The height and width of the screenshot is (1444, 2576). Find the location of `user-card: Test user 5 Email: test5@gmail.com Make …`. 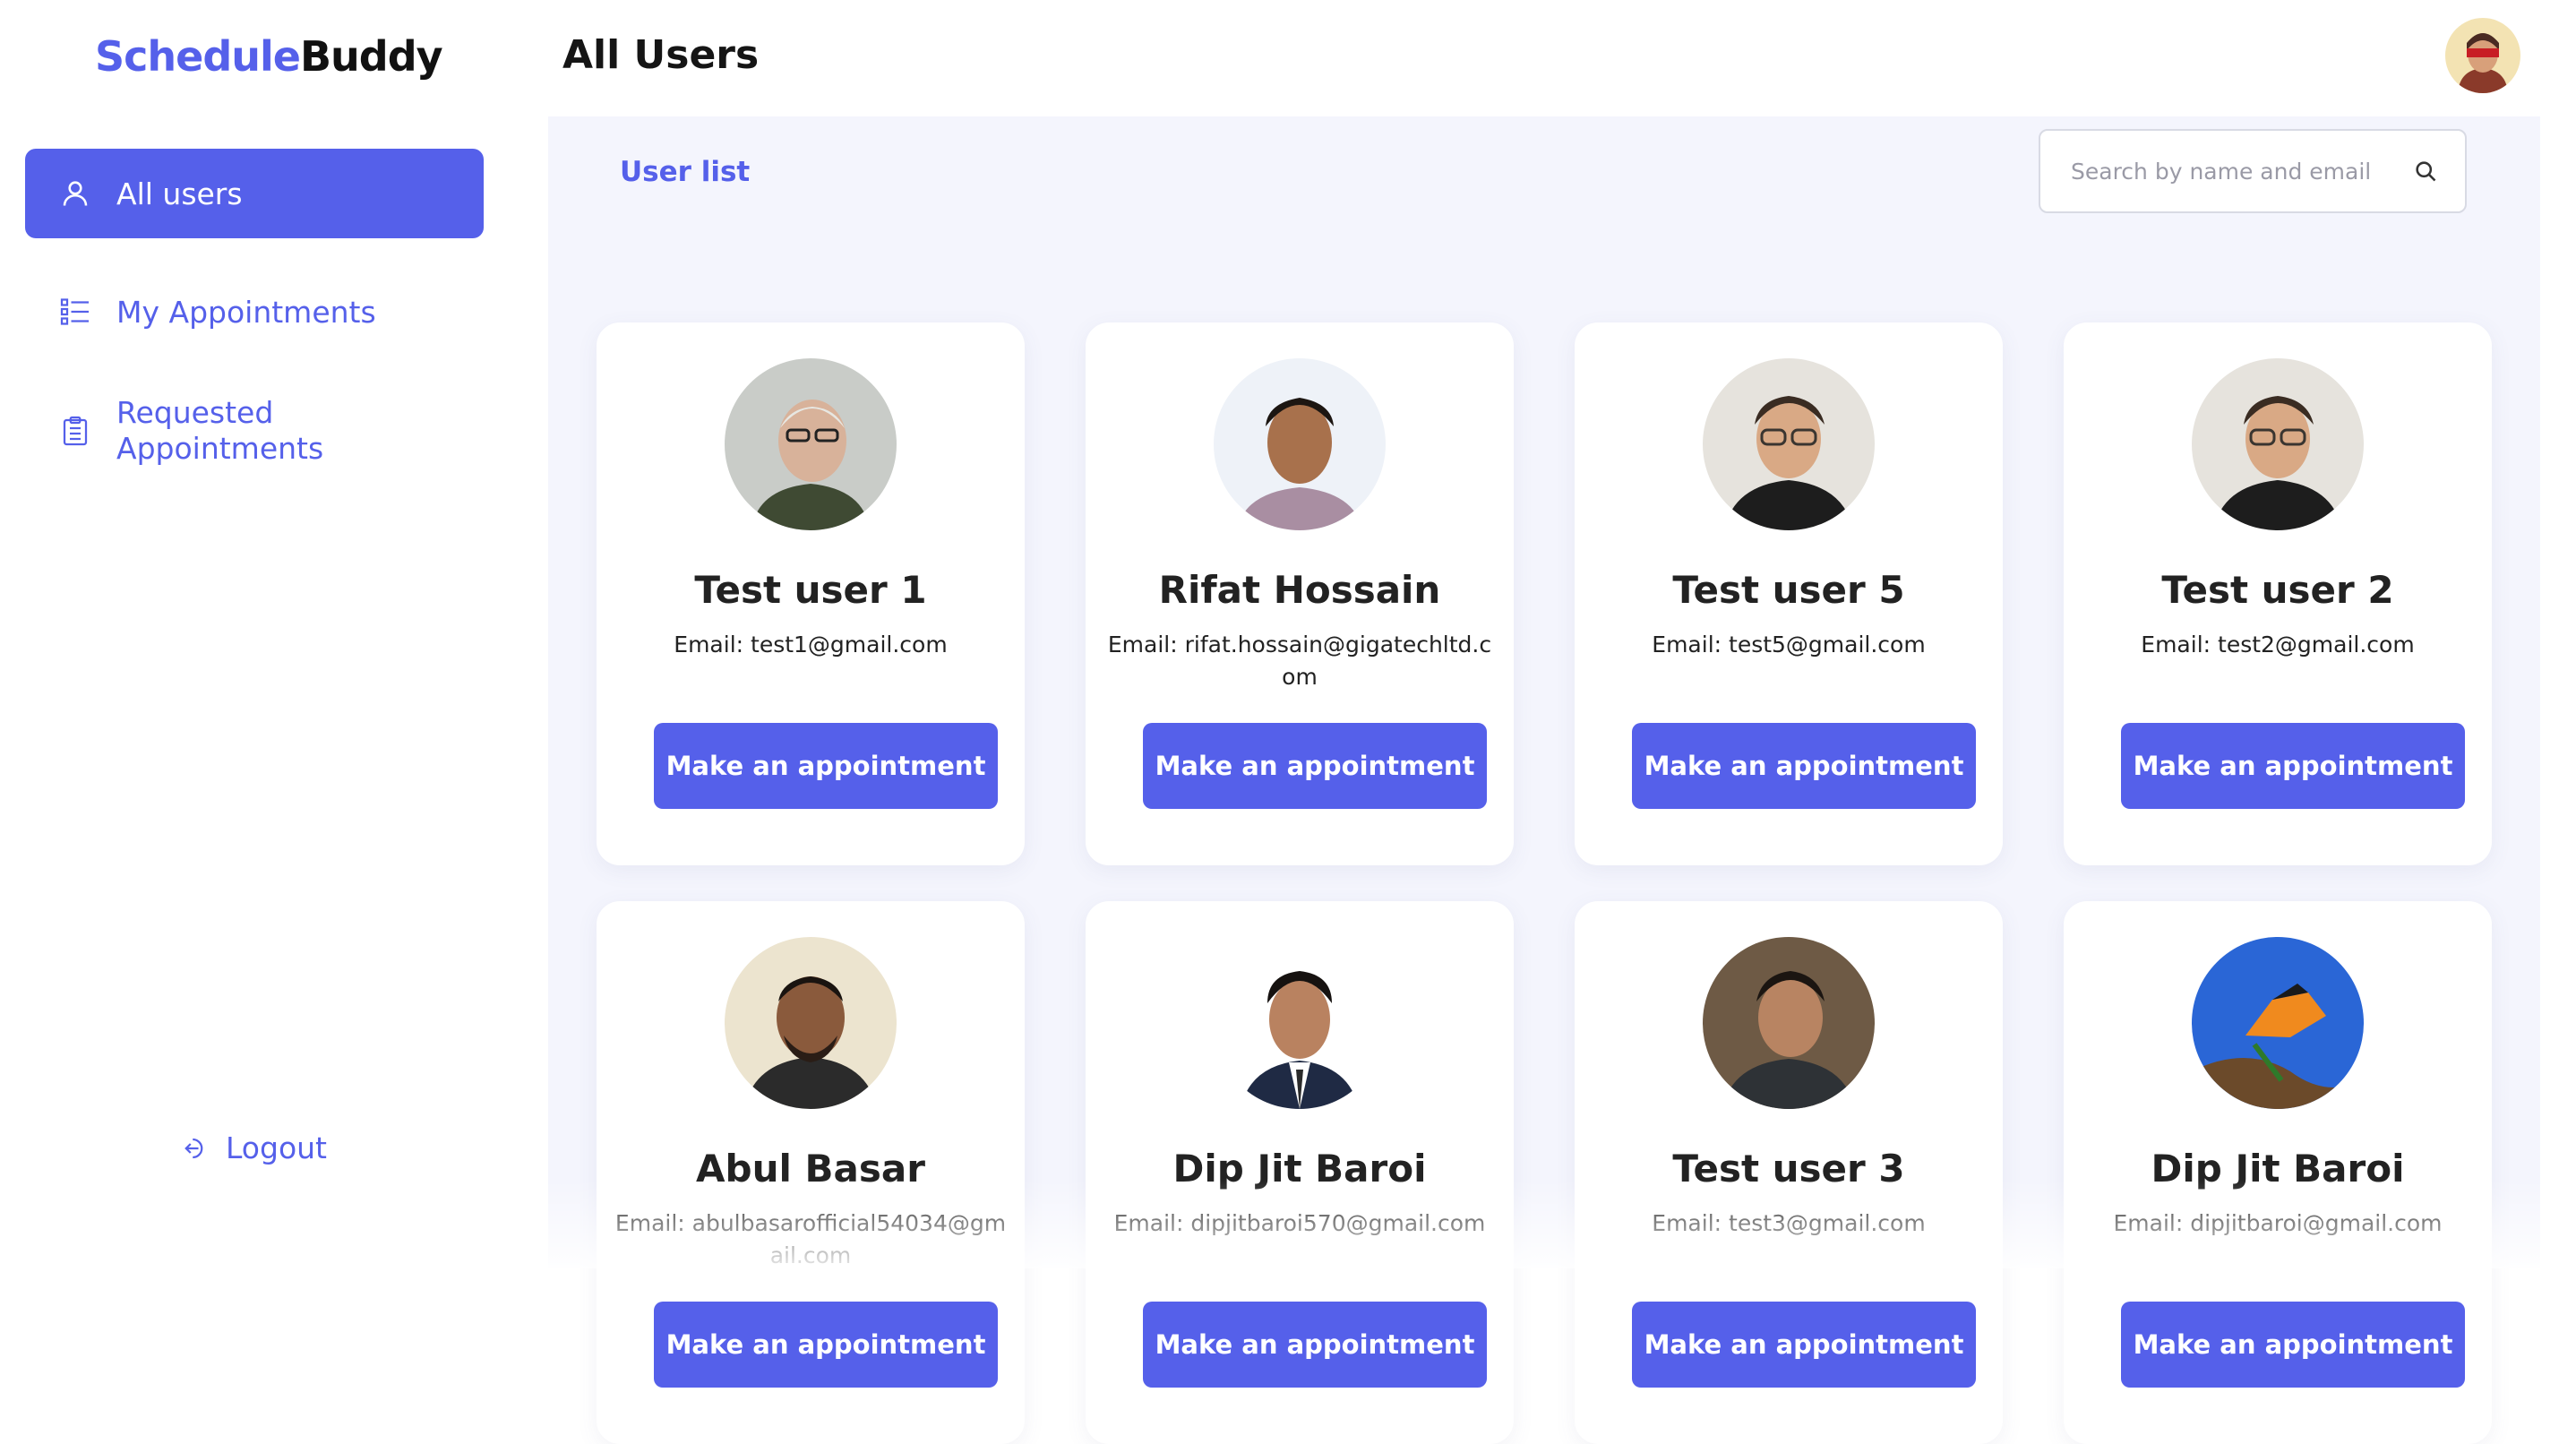

user-card: Test user 5 Email: test5@gmail.com Make … is located at coordinates (1789, 593).